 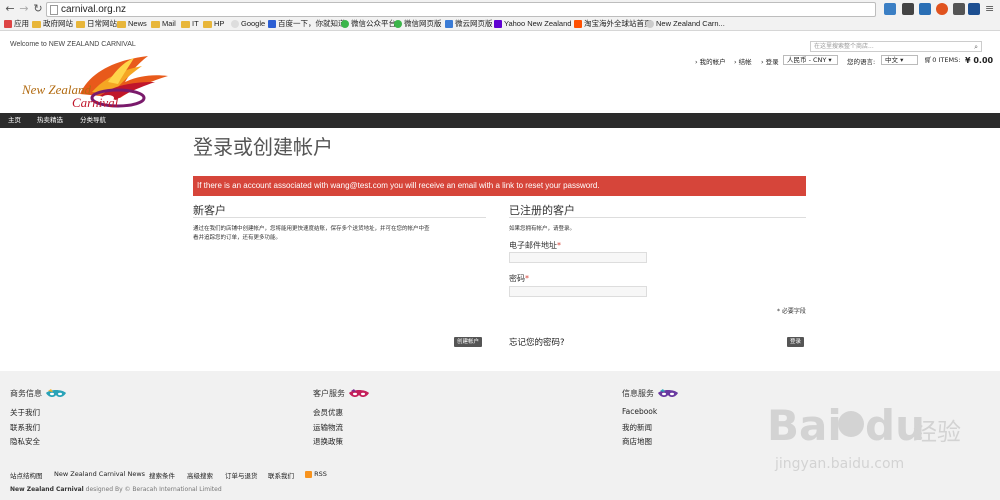 What do you see at coordinates (248, 24) in the screenshot?
I see `bookmark-google: Google` at bounding box center [248, 24].